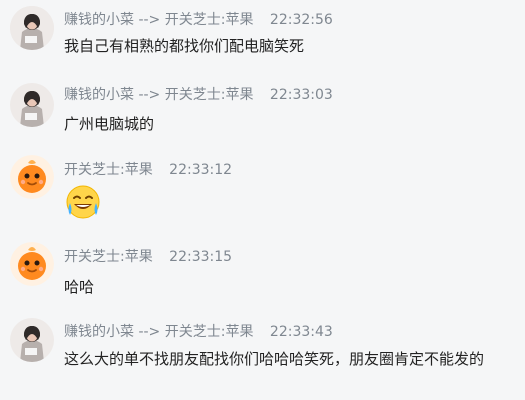 This screenshot has width=525, height=400. I want to click on message-text: 这么大的单不找朋友配找你们哈哈哈笑死，朋友圈肯定不能发的, so click(274, 359).